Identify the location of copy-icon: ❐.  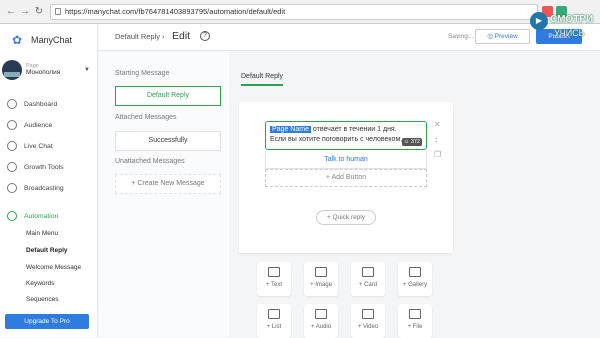
(437, 154).